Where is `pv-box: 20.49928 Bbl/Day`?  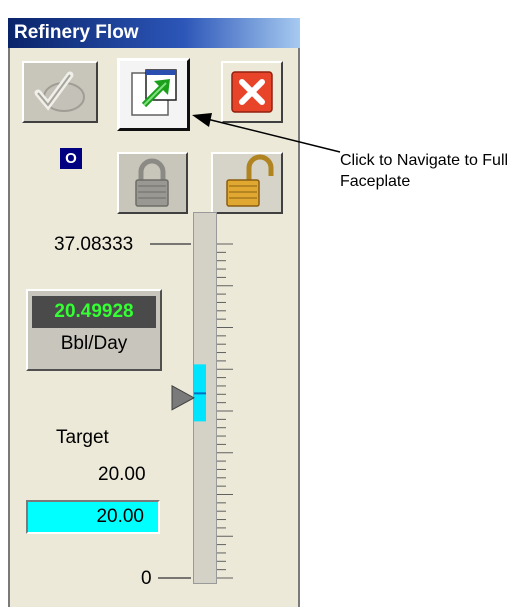 pv-box: 20.49928 Bbl/Day is located at coordinates (94, 330).